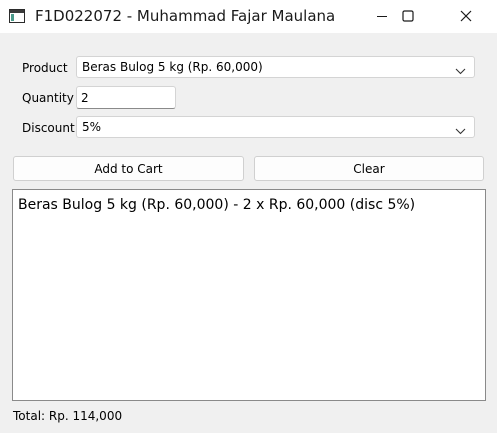 Image resolution: width=497 pixels, height=433 pixels. Describe the element at coordinates (128, 168) in the screenshot. I see `add-to-cart-button: Add to Cart` at that location.